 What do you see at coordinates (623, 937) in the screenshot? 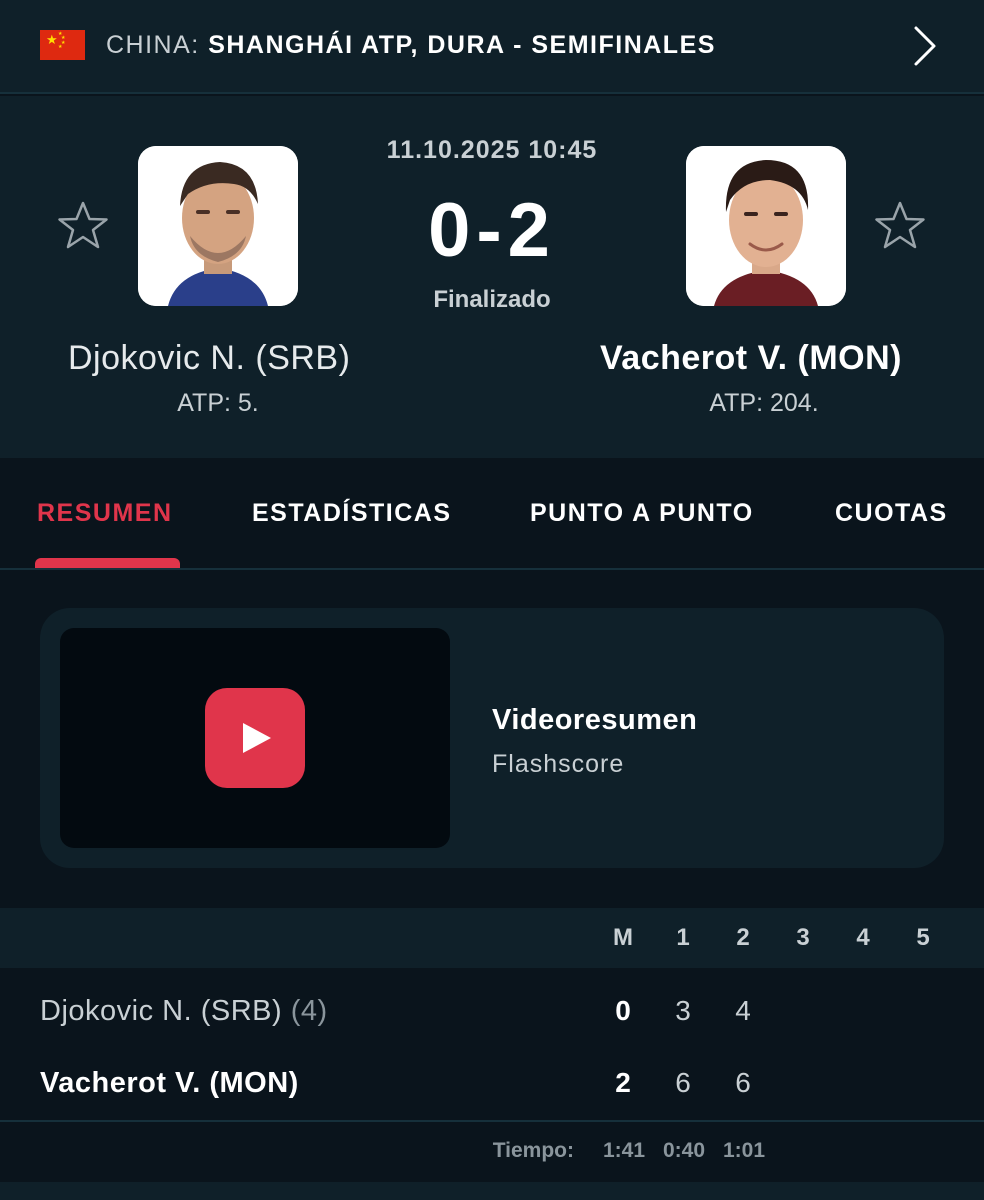
I see `column-match: M` at bounding box center [623, 937].